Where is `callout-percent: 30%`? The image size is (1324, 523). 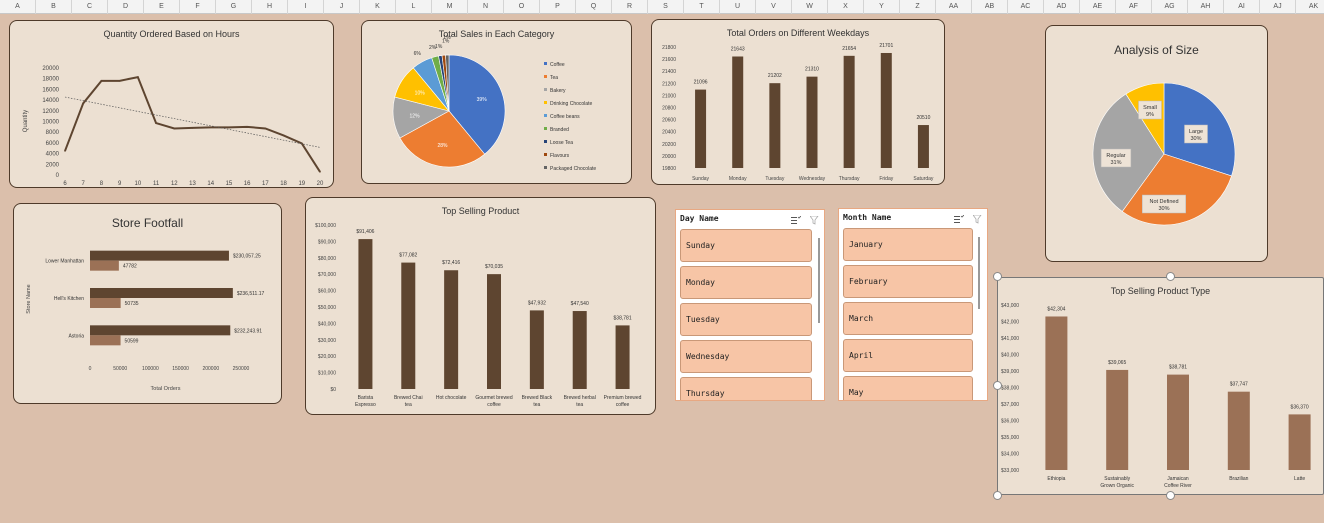
callout-percent: 30% is located at coordinates (1195, 139).